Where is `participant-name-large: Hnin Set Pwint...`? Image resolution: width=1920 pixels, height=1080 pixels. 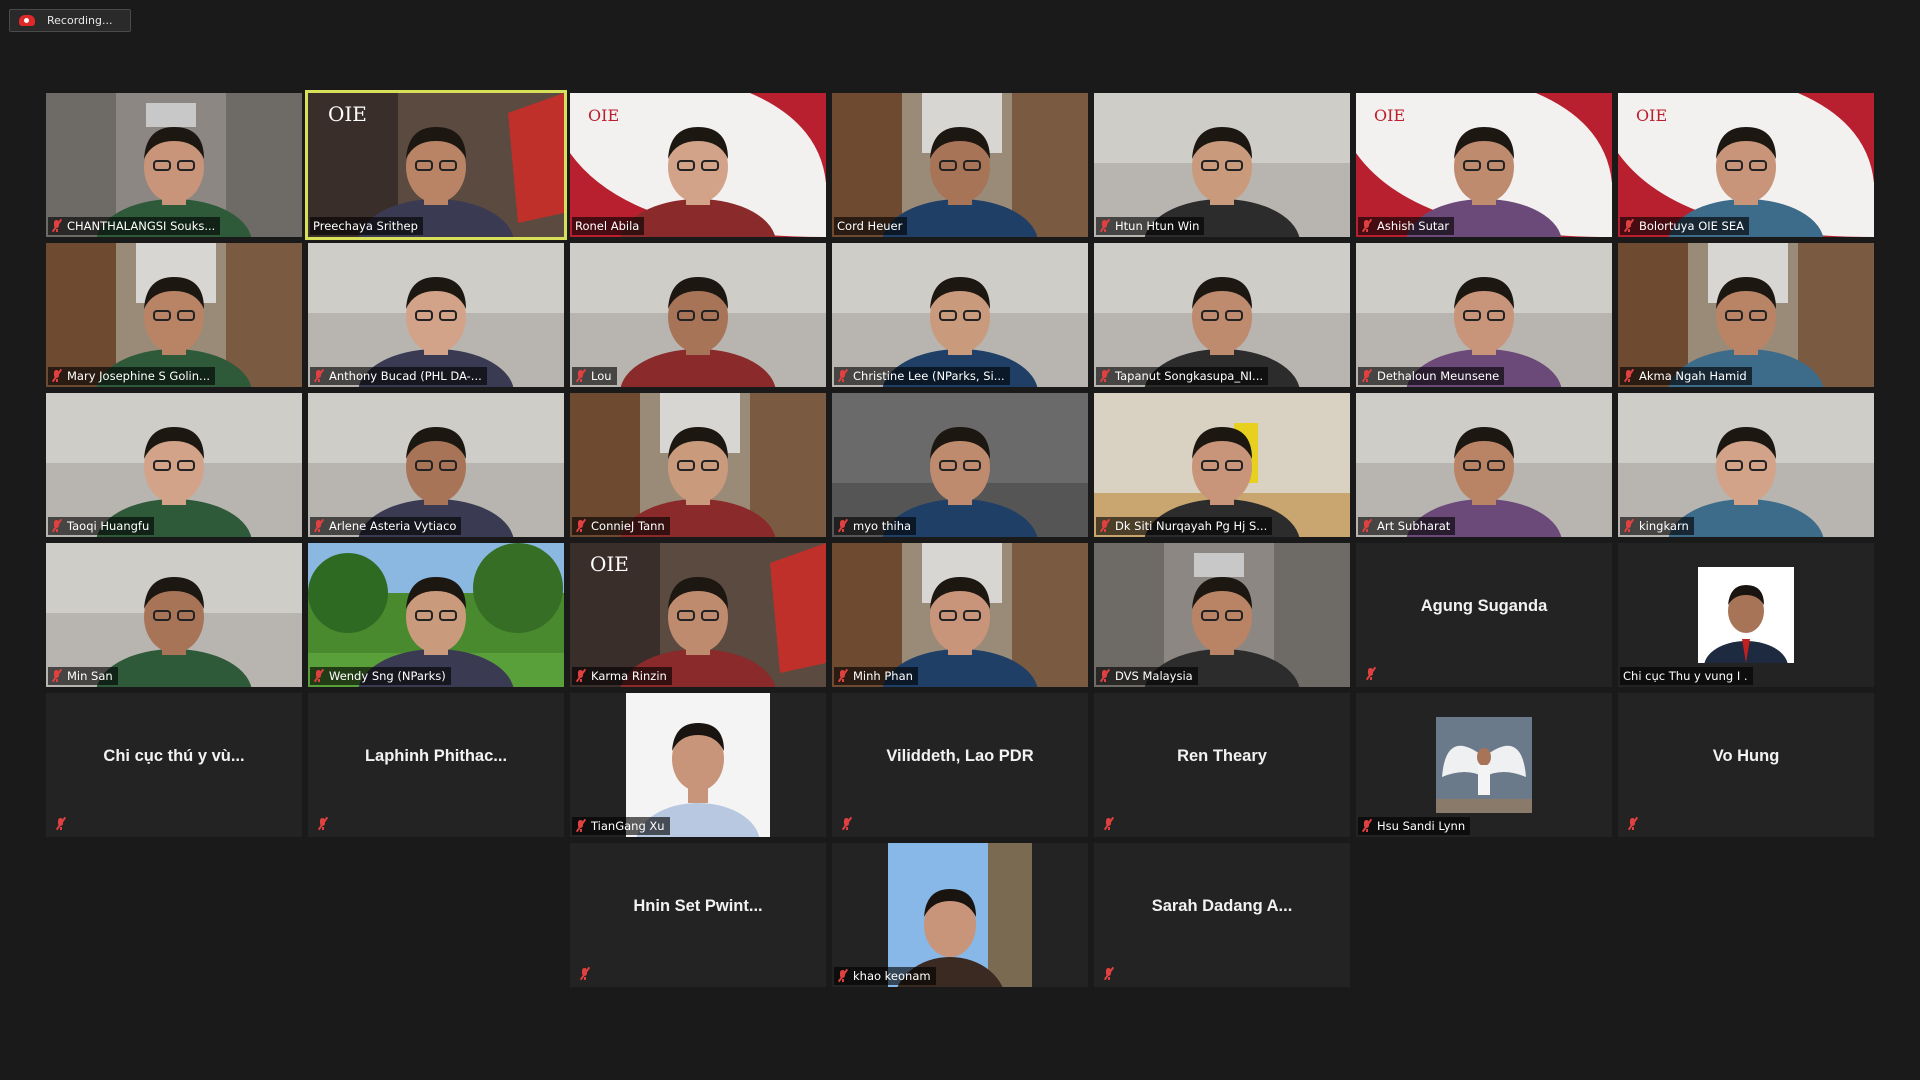
participant-name-large: Hnin Set Pwint... is located at coordinates (698, 906).